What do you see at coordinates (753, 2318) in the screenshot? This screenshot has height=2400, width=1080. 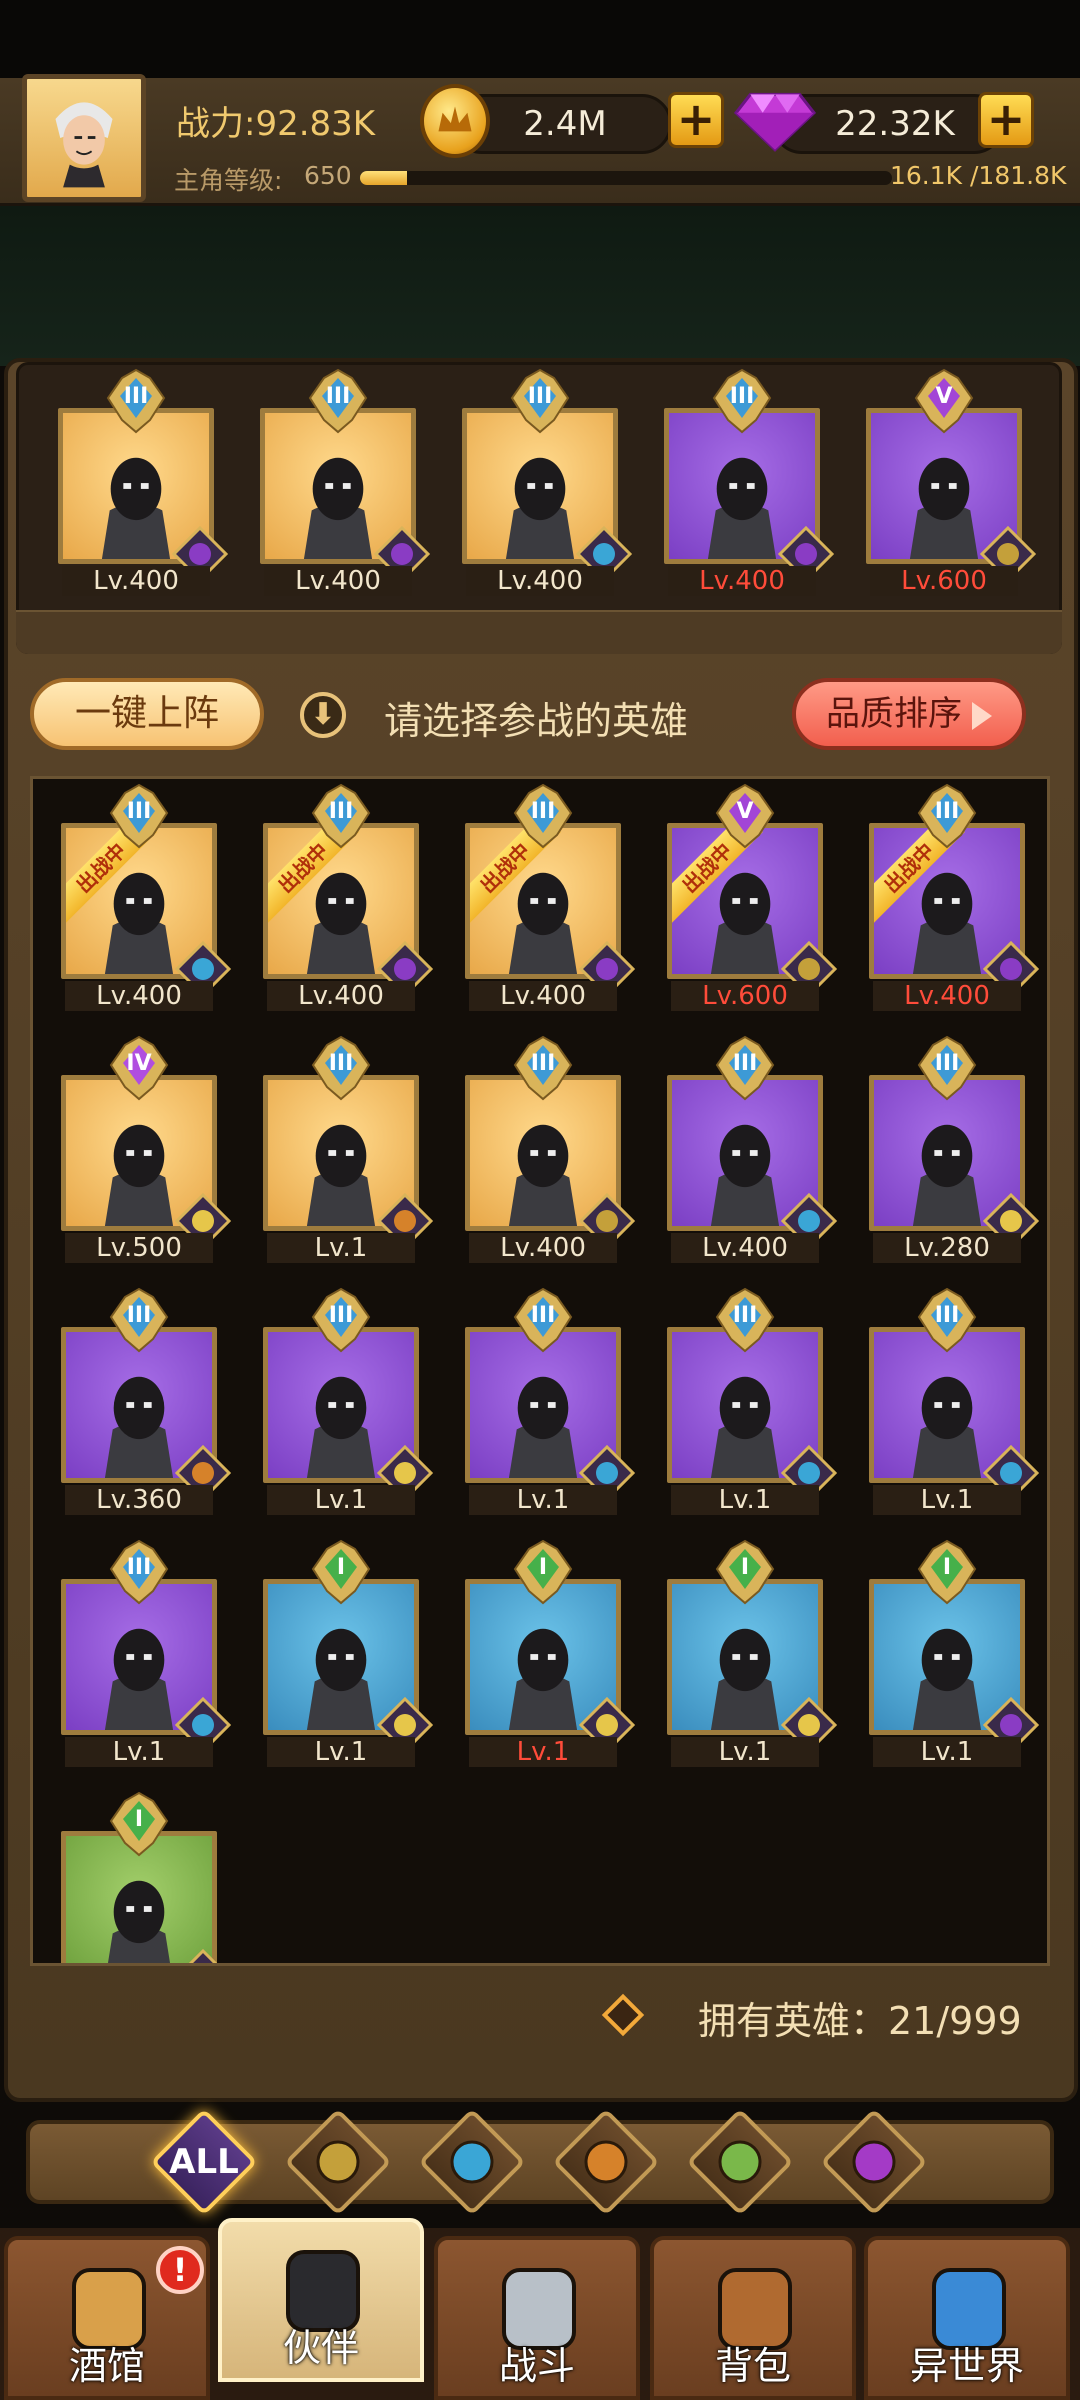 I see `nav-tab-backpack: 背包` at bounding box center [753, 2318].